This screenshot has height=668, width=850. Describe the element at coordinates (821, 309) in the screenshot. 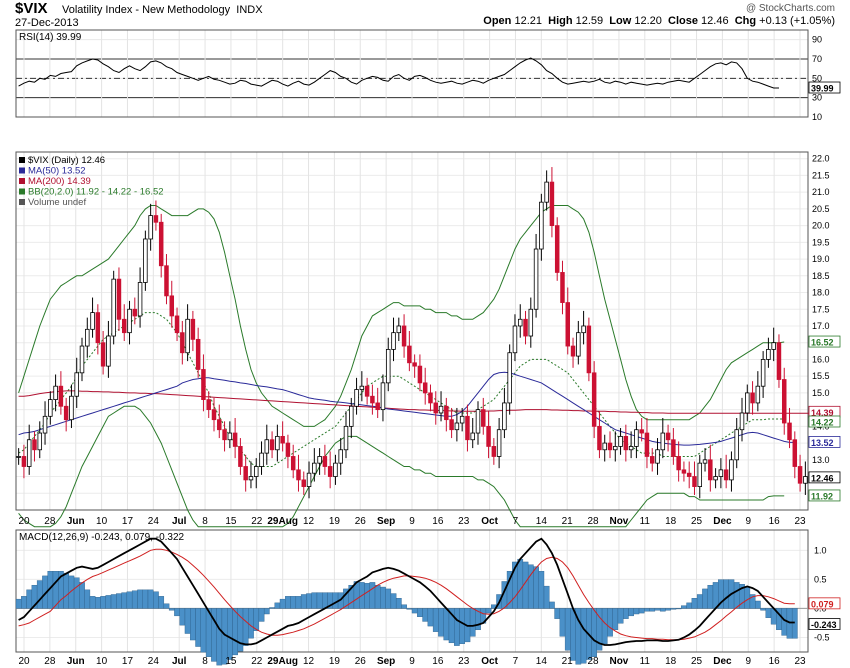

I see `price-y-tick-label: 17.5` at that location.